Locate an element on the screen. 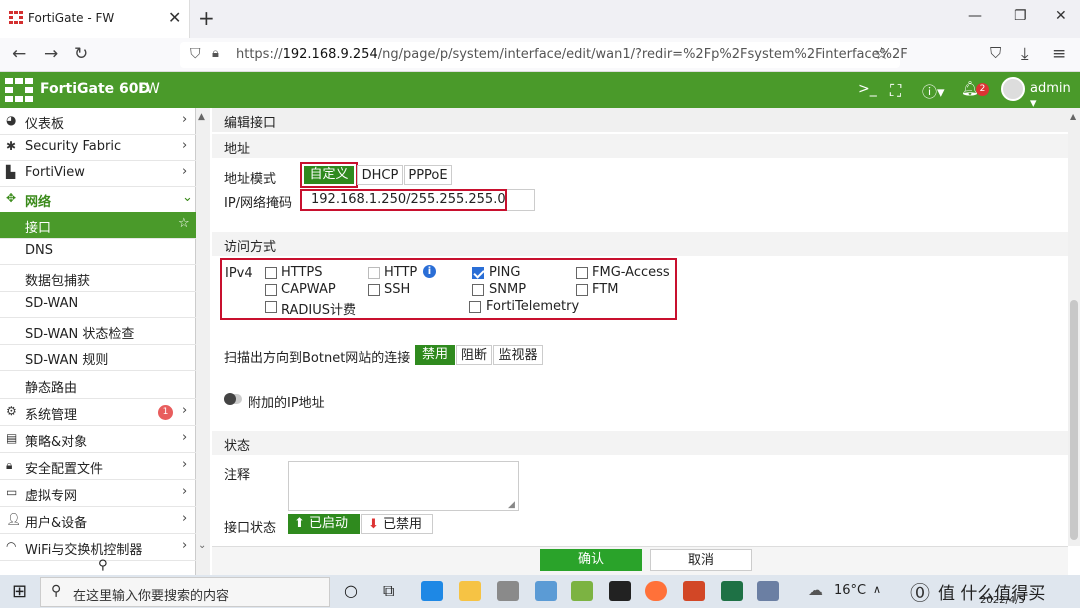 The height and width of the screenshot is (608, 1080). botnet-disable-button: 禁用 is located at coordinates (435, 355).